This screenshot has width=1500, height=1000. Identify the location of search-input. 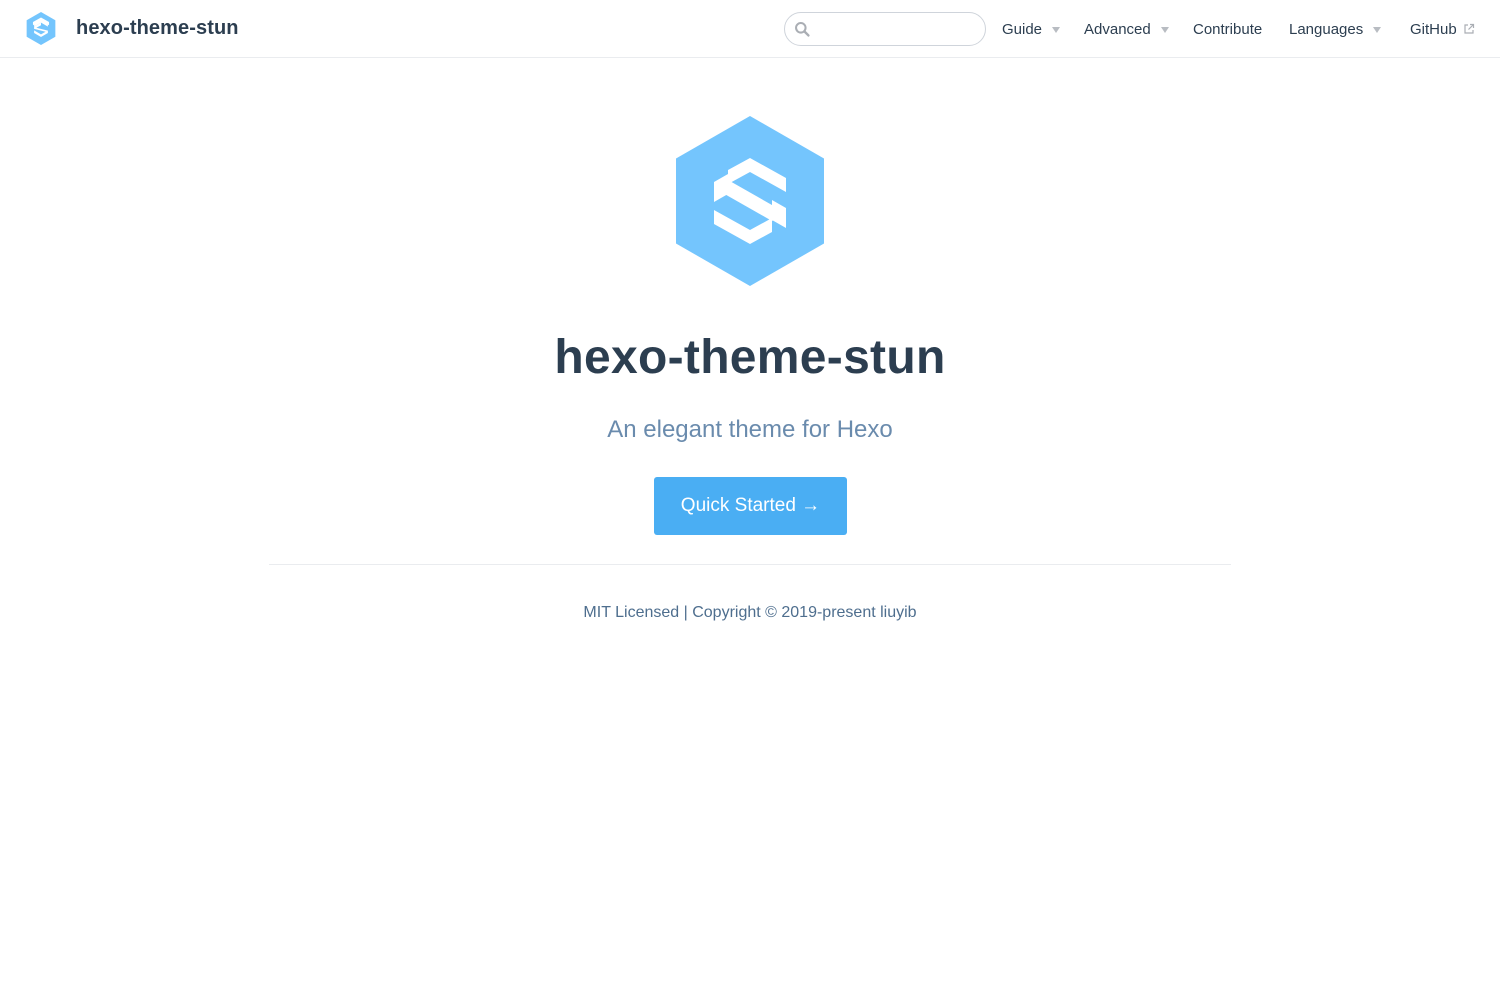
(897, 29).